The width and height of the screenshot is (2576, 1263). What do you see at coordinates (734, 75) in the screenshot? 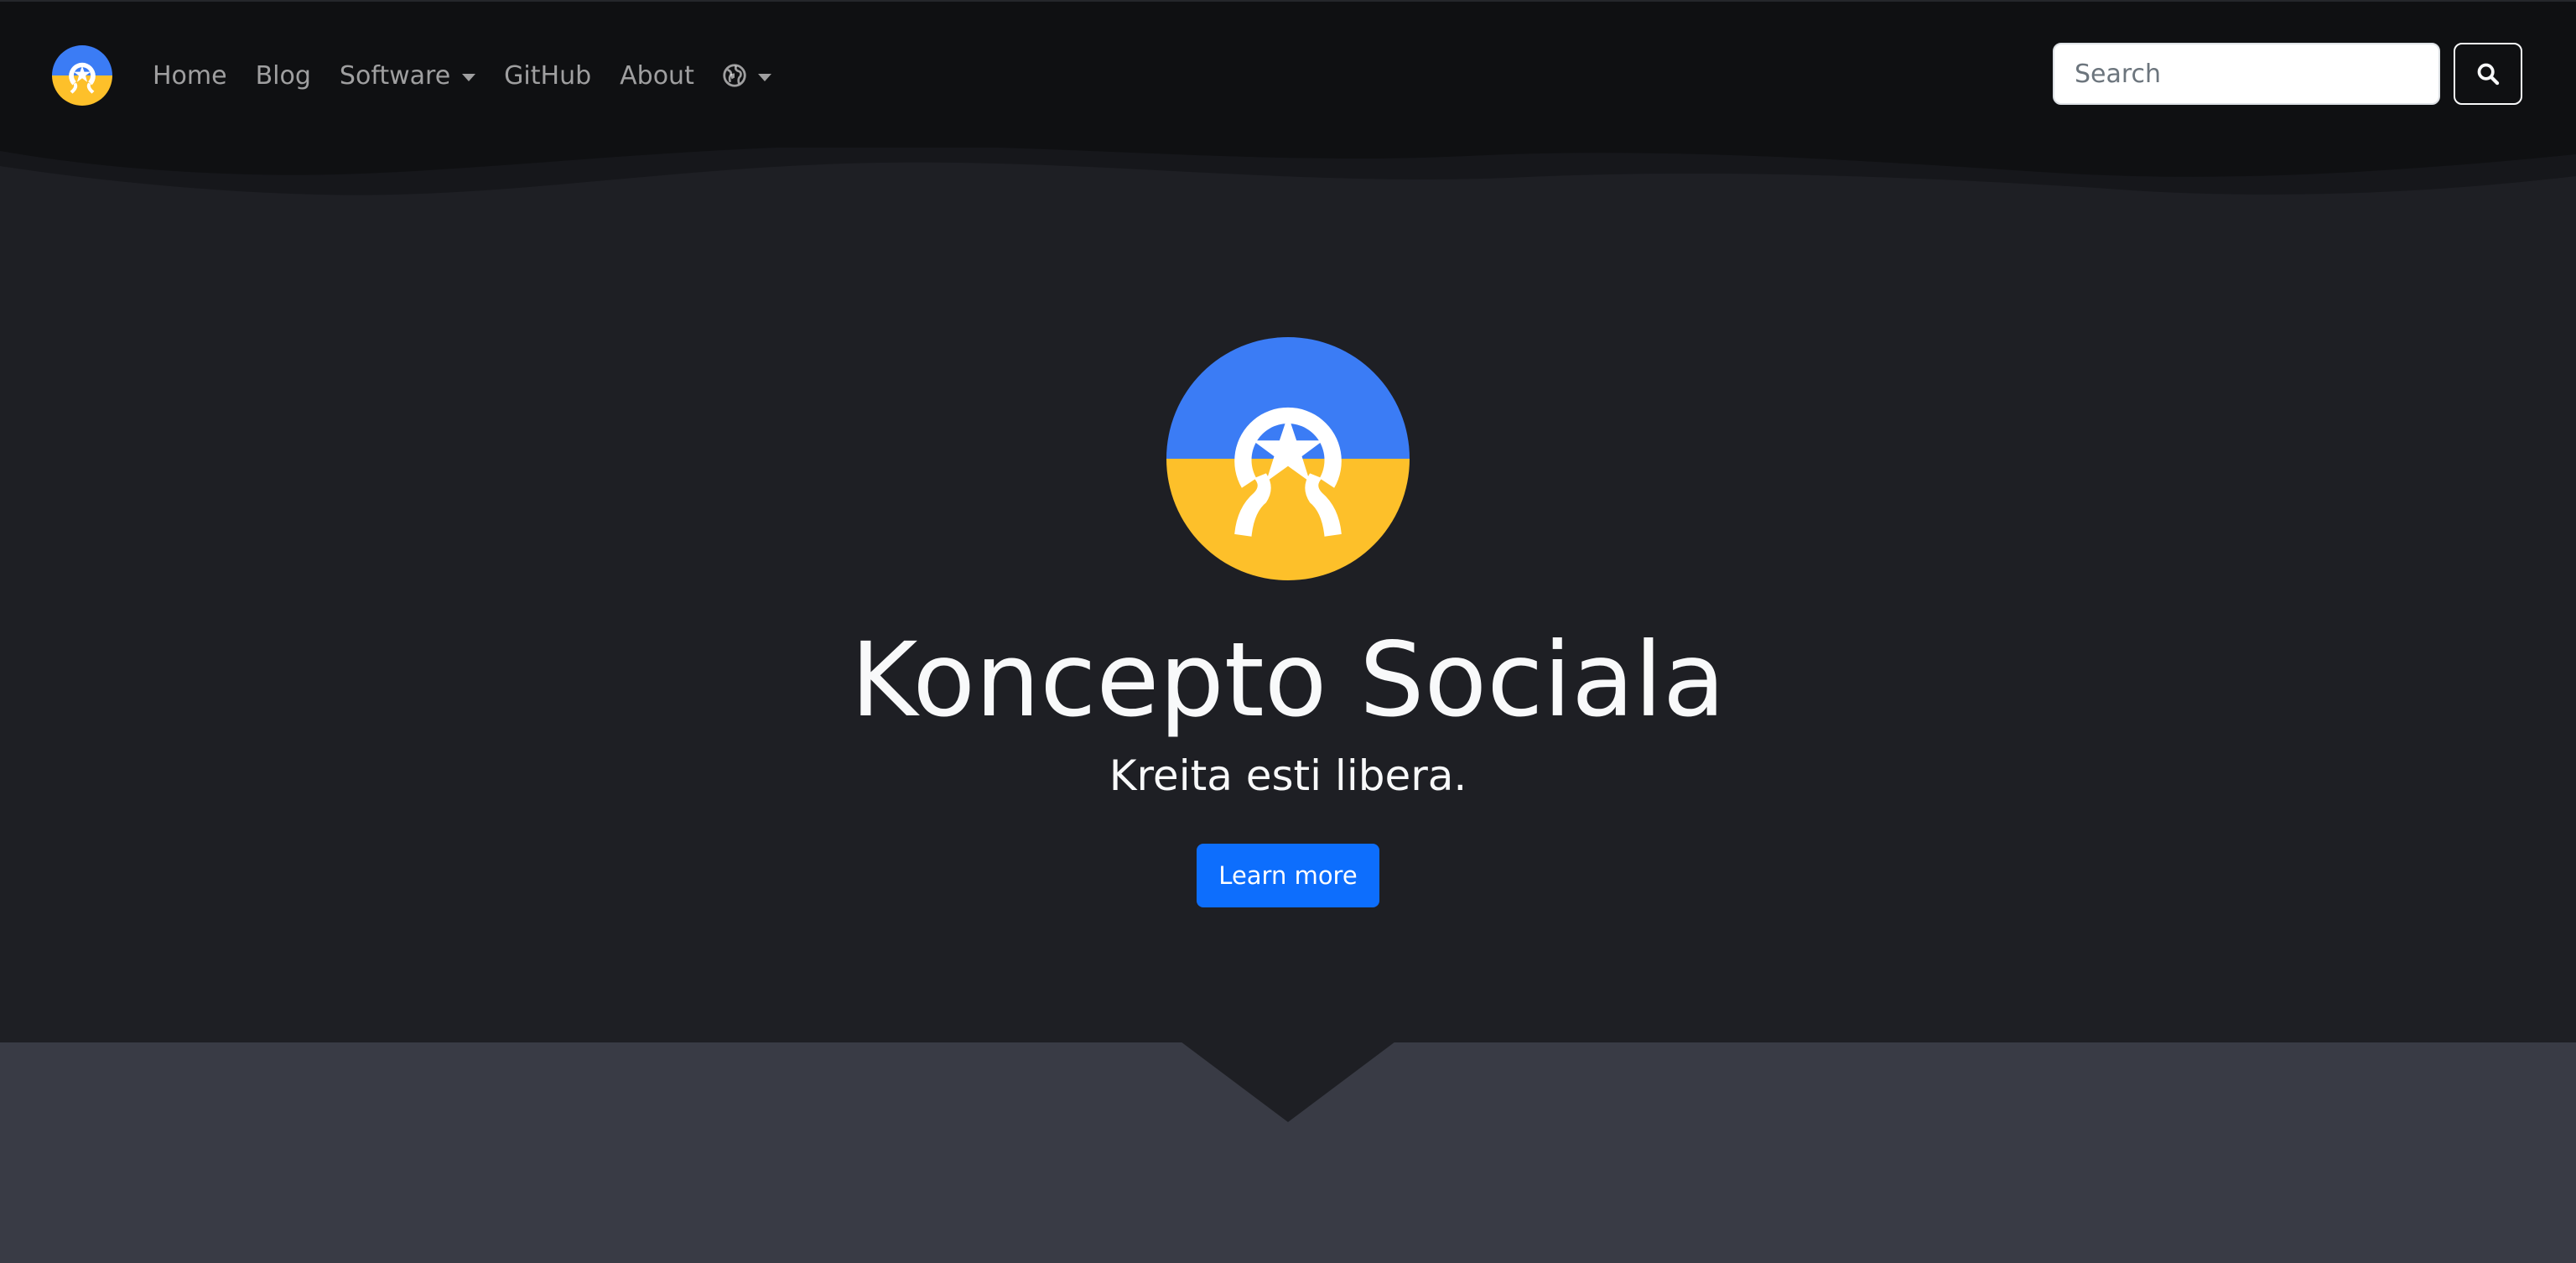
I see `globe-icon` at bounding box center [734, 75].